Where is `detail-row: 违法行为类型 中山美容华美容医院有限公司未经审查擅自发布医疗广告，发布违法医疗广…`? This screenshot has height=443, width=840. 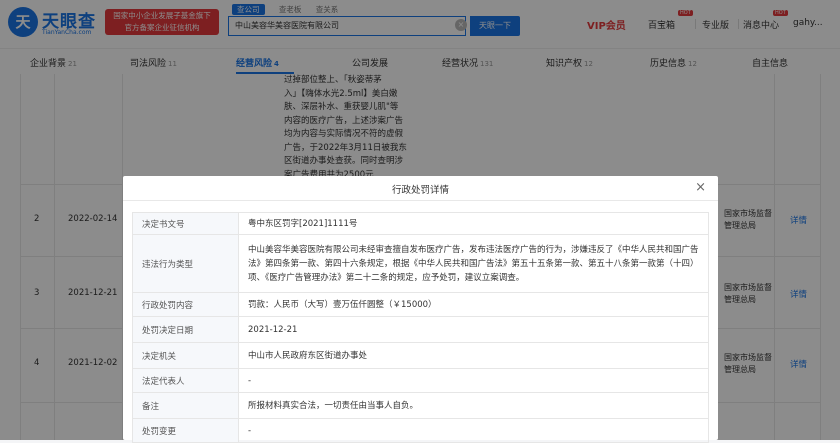 detail-row: 违法行为类型 中山美容华美容医院有限公司未经审查擅自发布医疗广告，发布违法医疗广… is located at coordinates (420, 263).